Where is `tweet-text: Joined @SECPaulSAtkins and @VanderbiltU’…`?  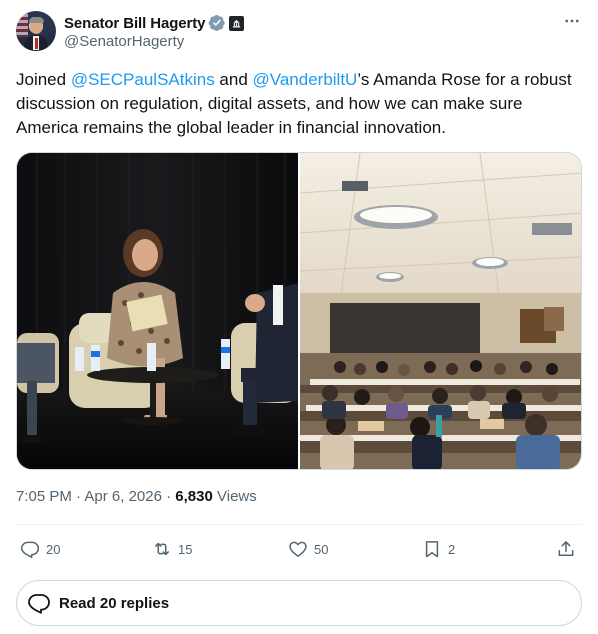 tweet-text: Joined @SECPaulSAtkins and @VanderbiltU’… is located at coordinates (301, 104).